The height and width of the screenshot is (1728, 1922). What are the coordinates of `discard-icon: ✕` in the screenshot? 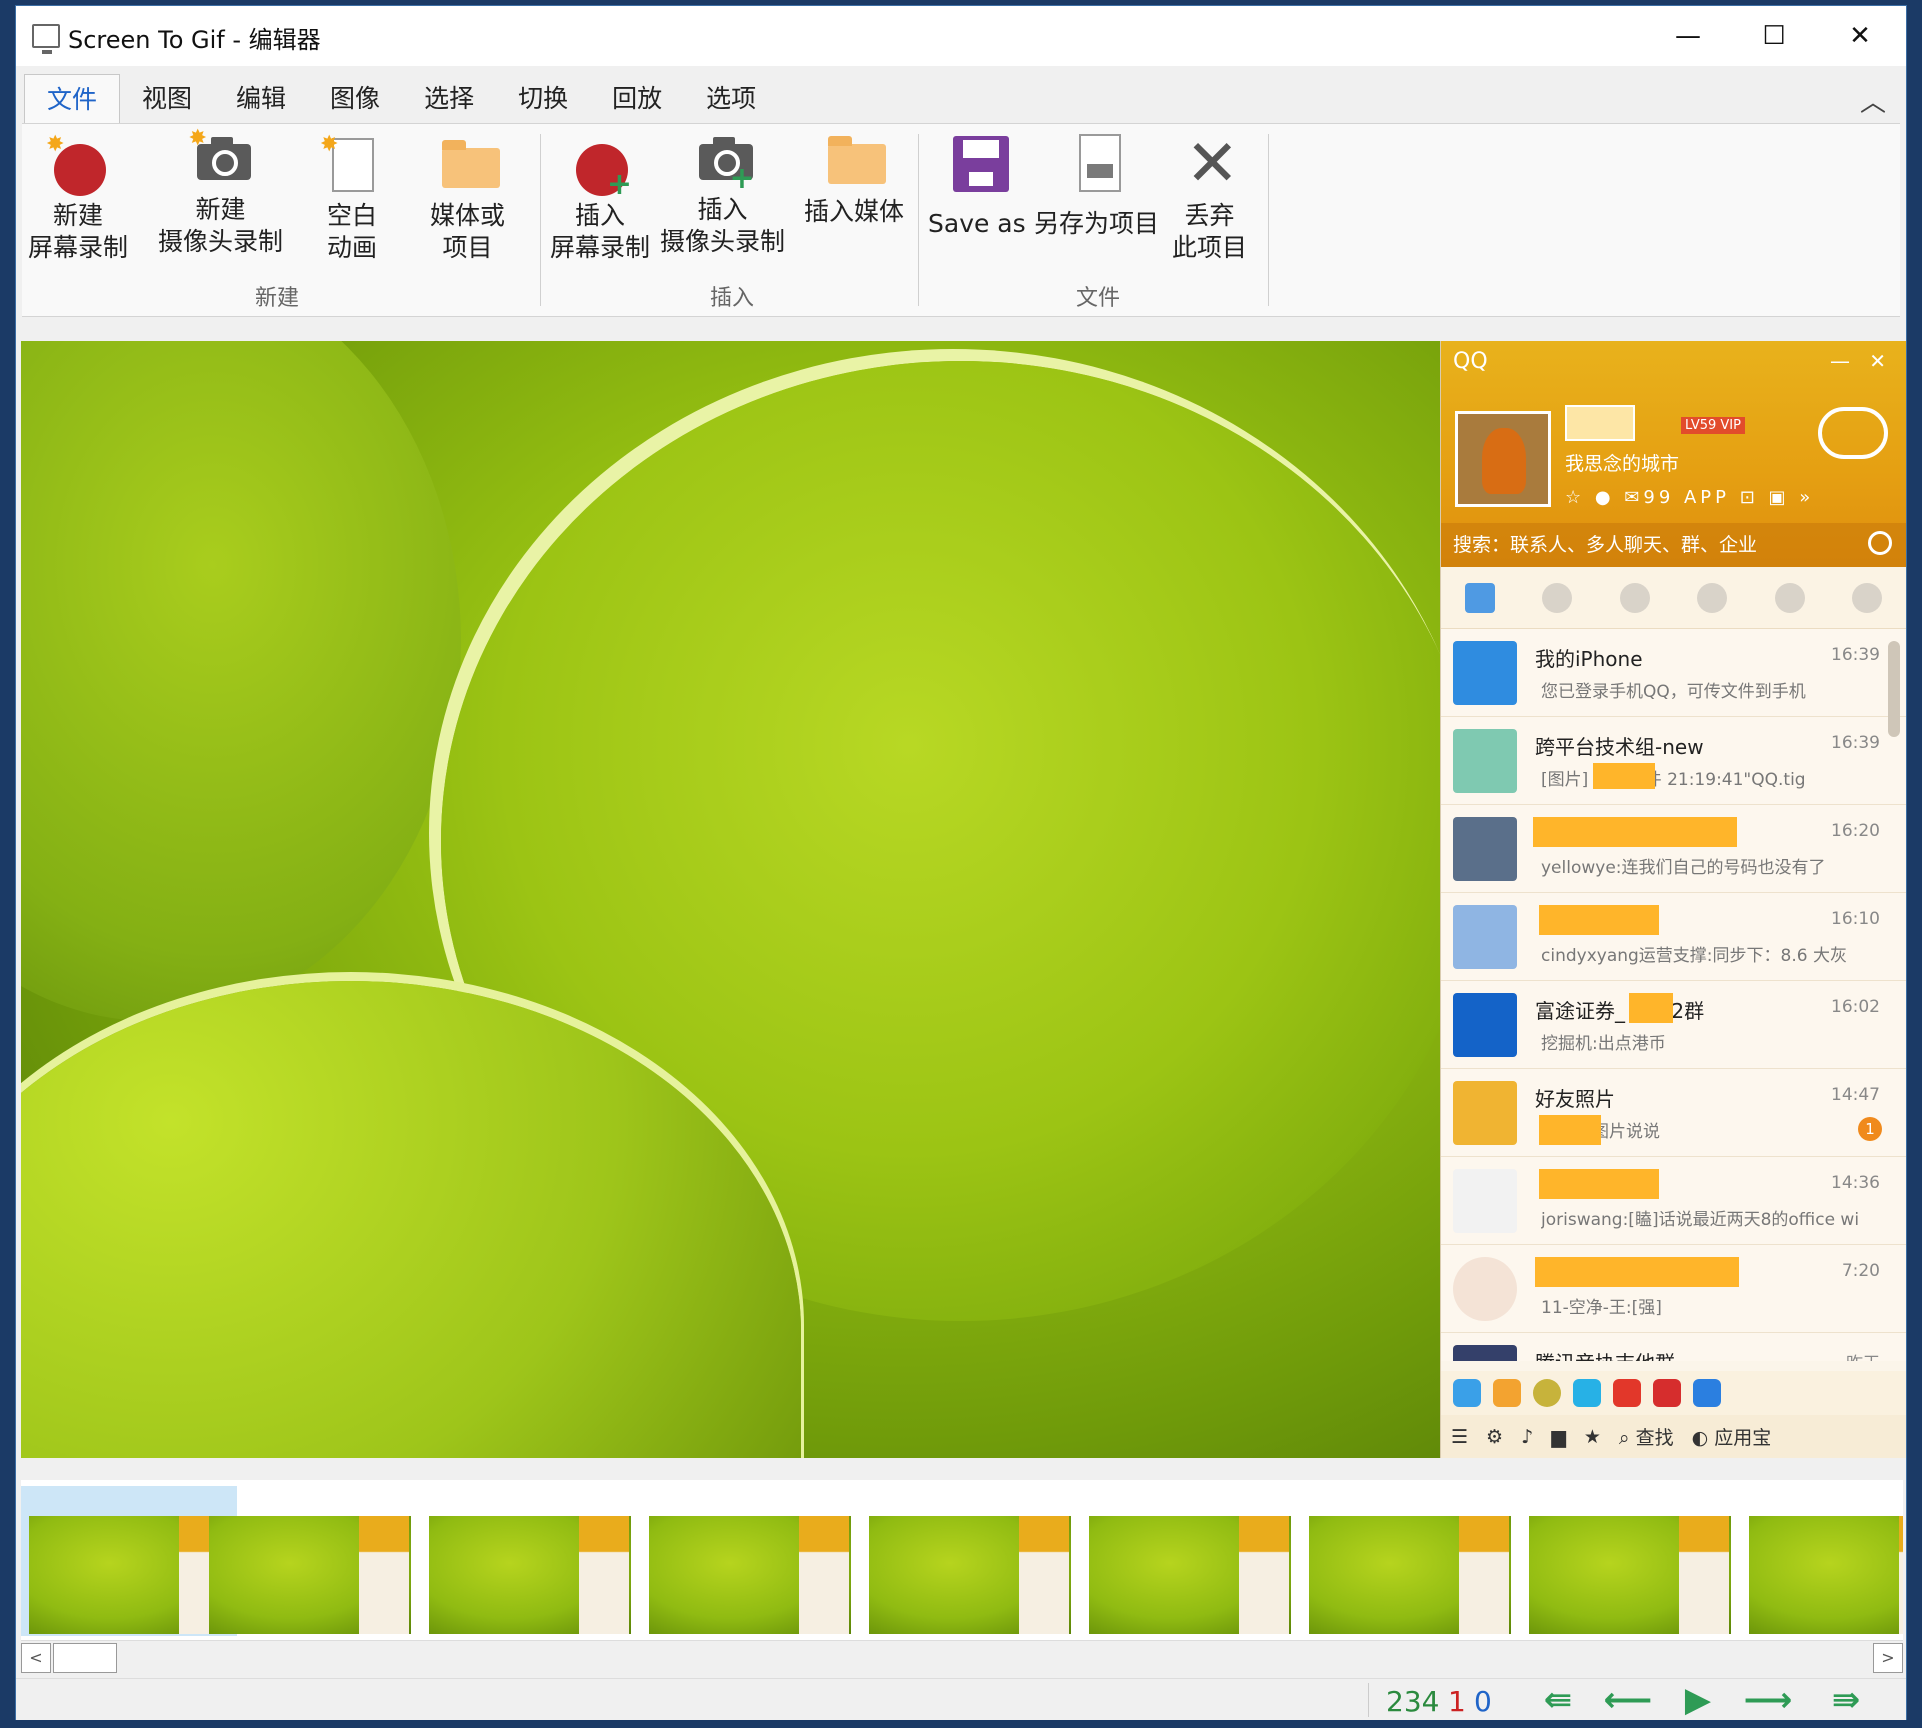 It's located at (1212, 164).